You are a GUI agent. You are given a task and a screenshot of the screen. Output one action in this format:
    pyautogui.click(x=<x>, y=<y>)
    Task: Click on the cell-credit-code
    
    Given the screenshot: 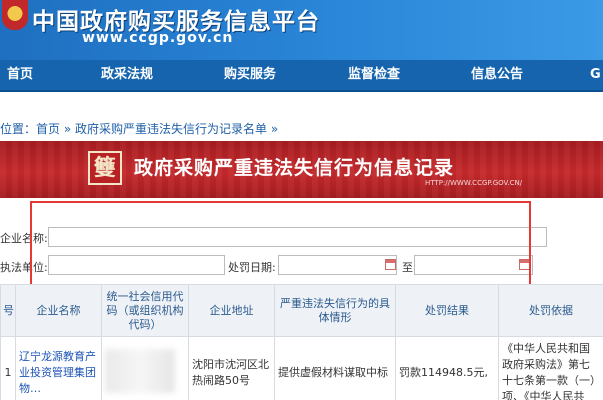 What is the action you would take?
    pyautogui.click(x=145, y=368)
    